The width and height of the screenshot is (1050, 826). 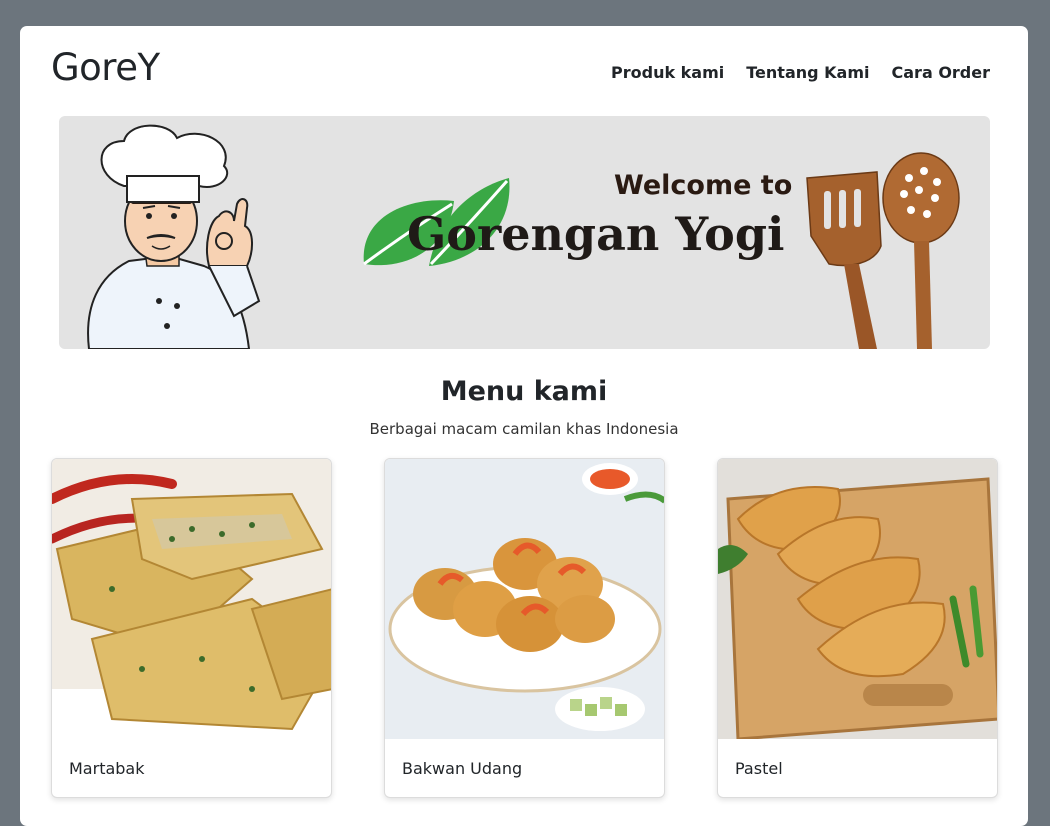 What do you see at coordinates (759, 768) in the screenshot?
I see `menu-card-title: Pastel` at bounding box center [759, 768].